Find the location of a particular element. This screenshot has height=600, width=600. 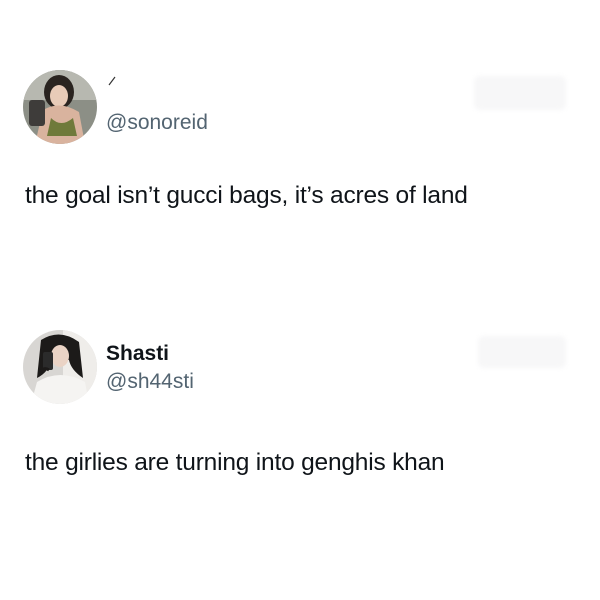

display-name: Shasti is located at coordinates (137, 354).